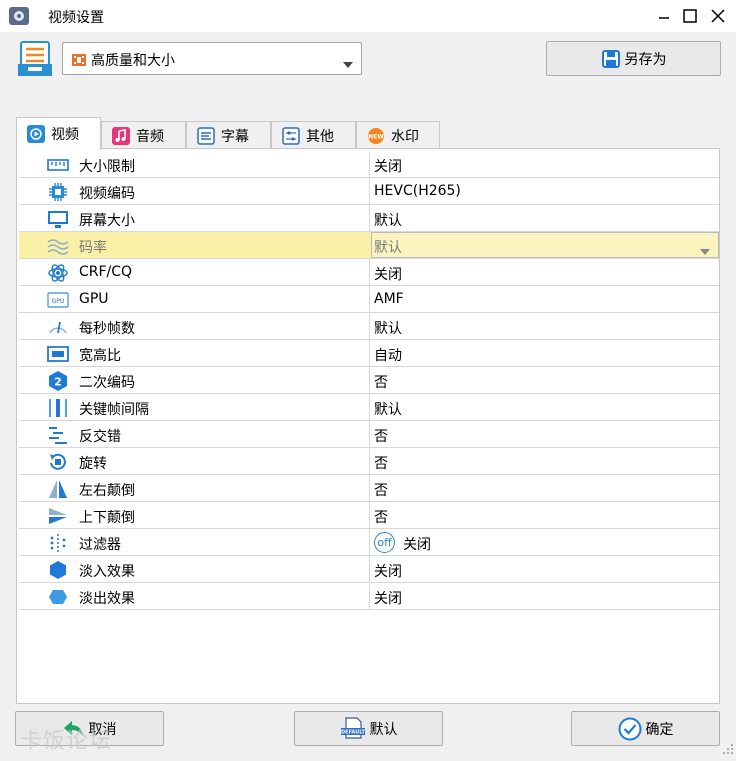 The width and height of the screenshot is (736, 761). I want to click on setting-row-fade-in: 淡入效果 关闭, so click(369, 569).